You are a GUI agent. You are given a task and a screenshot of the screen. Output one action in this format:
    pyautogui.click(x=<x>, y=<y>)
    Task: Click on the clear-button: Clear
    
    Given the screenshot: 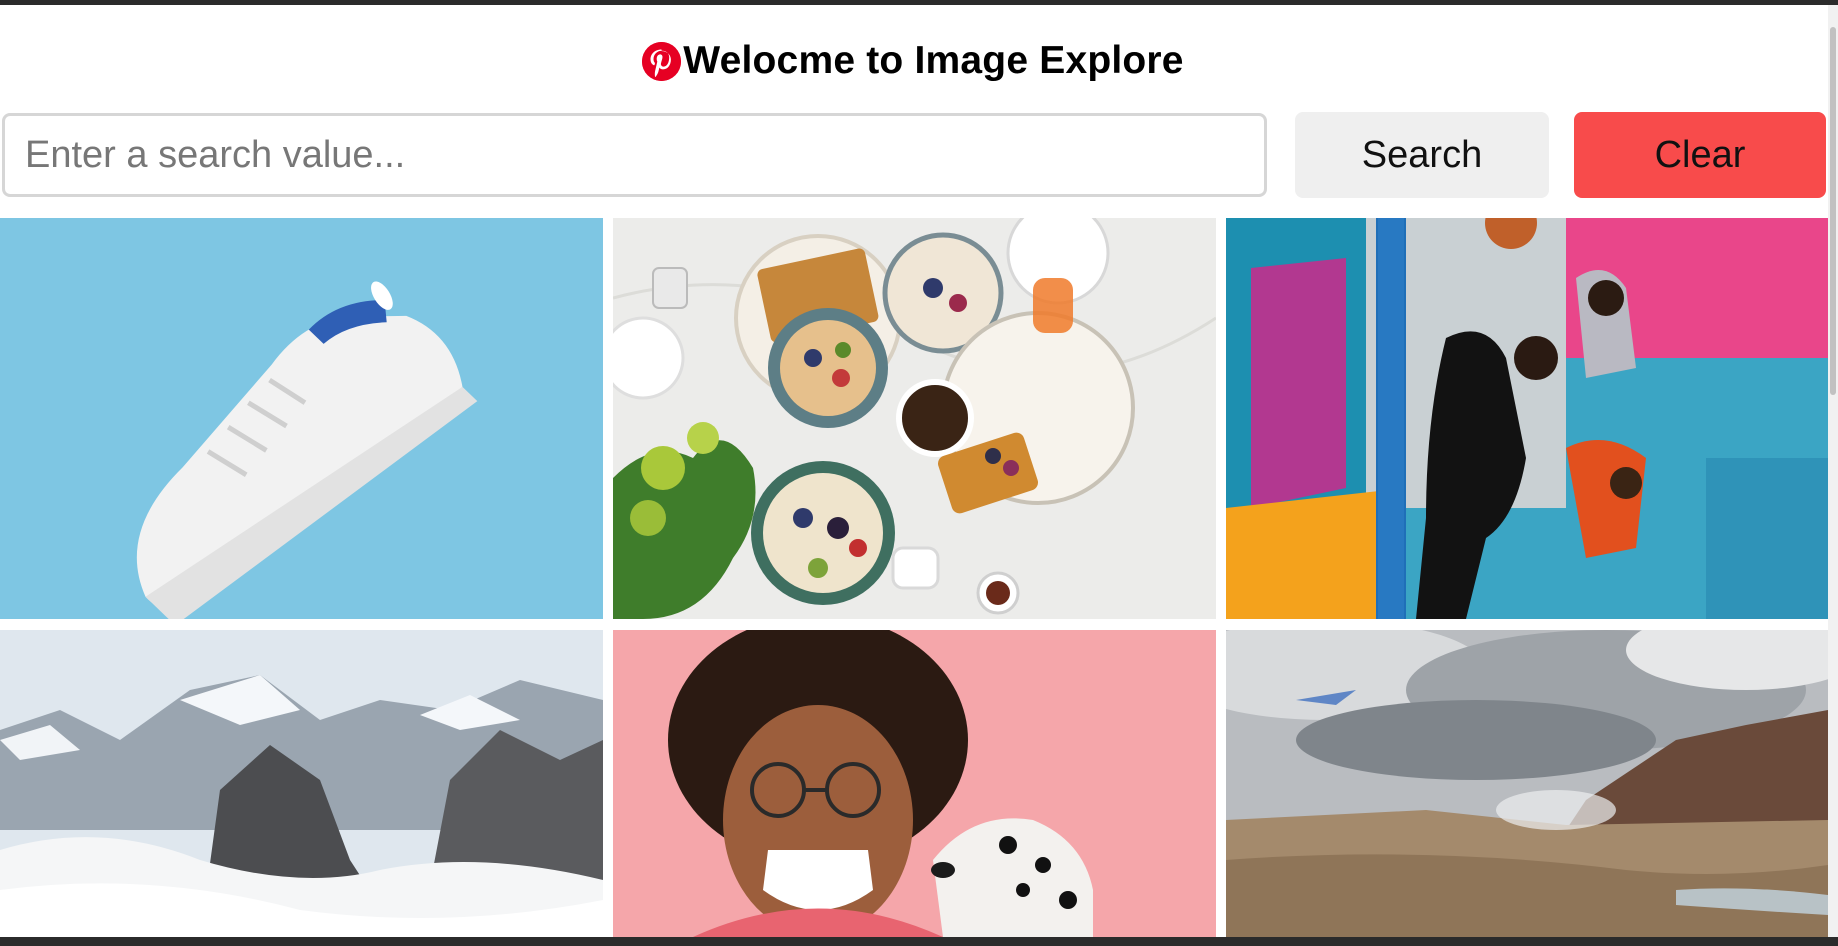 What is the action you would take?
    pyautogui.click(x=1700, y=155)
    